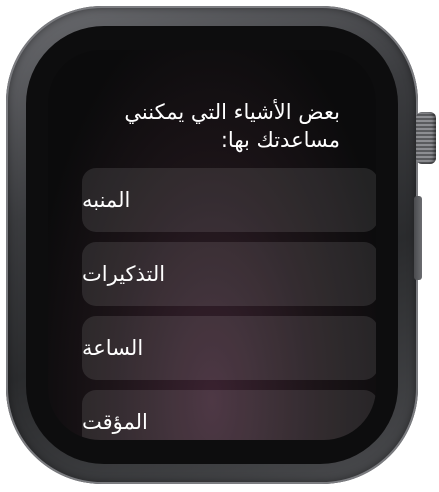 Image resolution: width=439 pixels, height=492 pixels. Describe the element at coordinates (115, 422) in the screenshot. I see `suggestion-label: المؤقت` at that location.